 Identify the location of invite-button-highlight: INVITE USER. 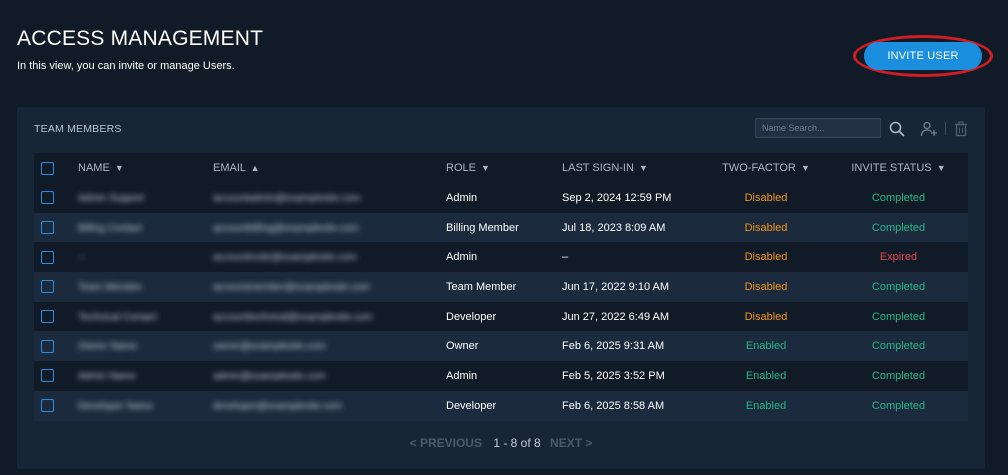
(923, 56).